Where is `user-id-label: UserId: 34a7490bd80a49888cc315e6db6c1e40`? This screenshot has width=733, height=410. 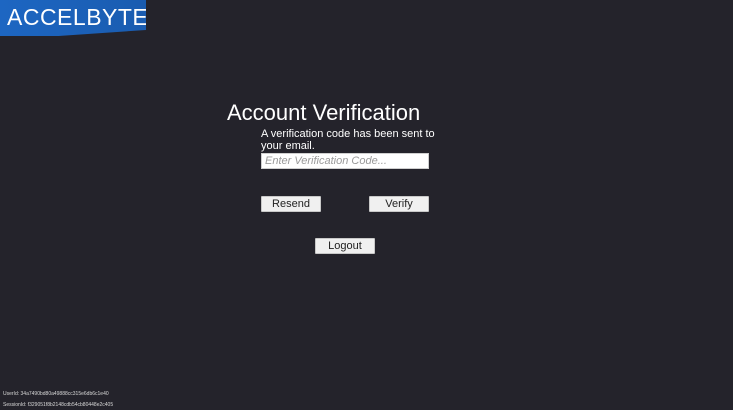 user-id-label: UserId: 34a7490bd80a49888cc315e6db6c1e40 is located at coordinates (56, 394).